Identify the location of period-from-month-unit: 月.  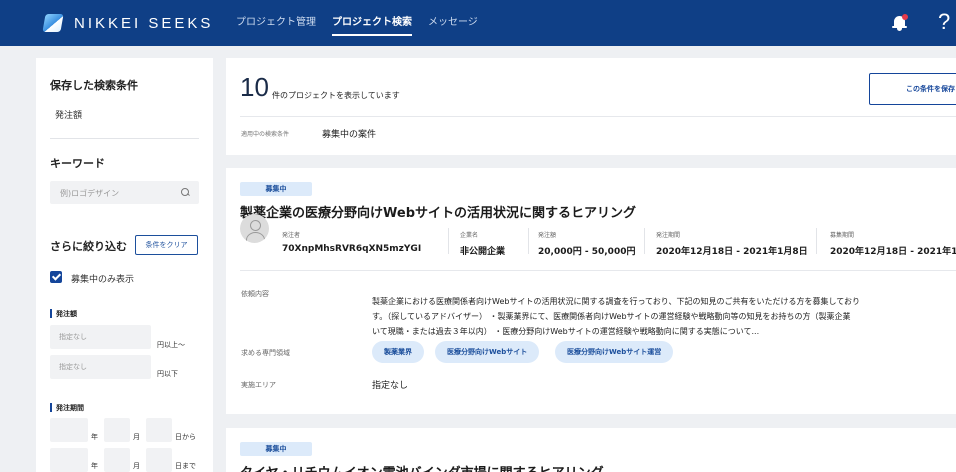
(136, 437).